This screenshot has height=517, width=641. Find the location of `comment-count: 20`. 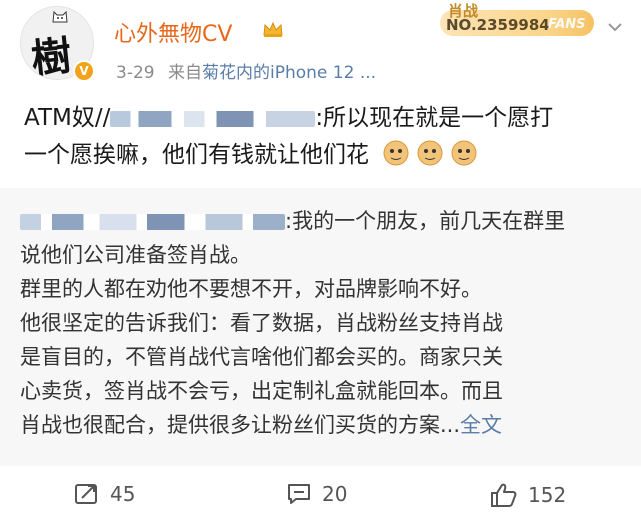

comment-count: 20 is located at coordinates (335, 494).